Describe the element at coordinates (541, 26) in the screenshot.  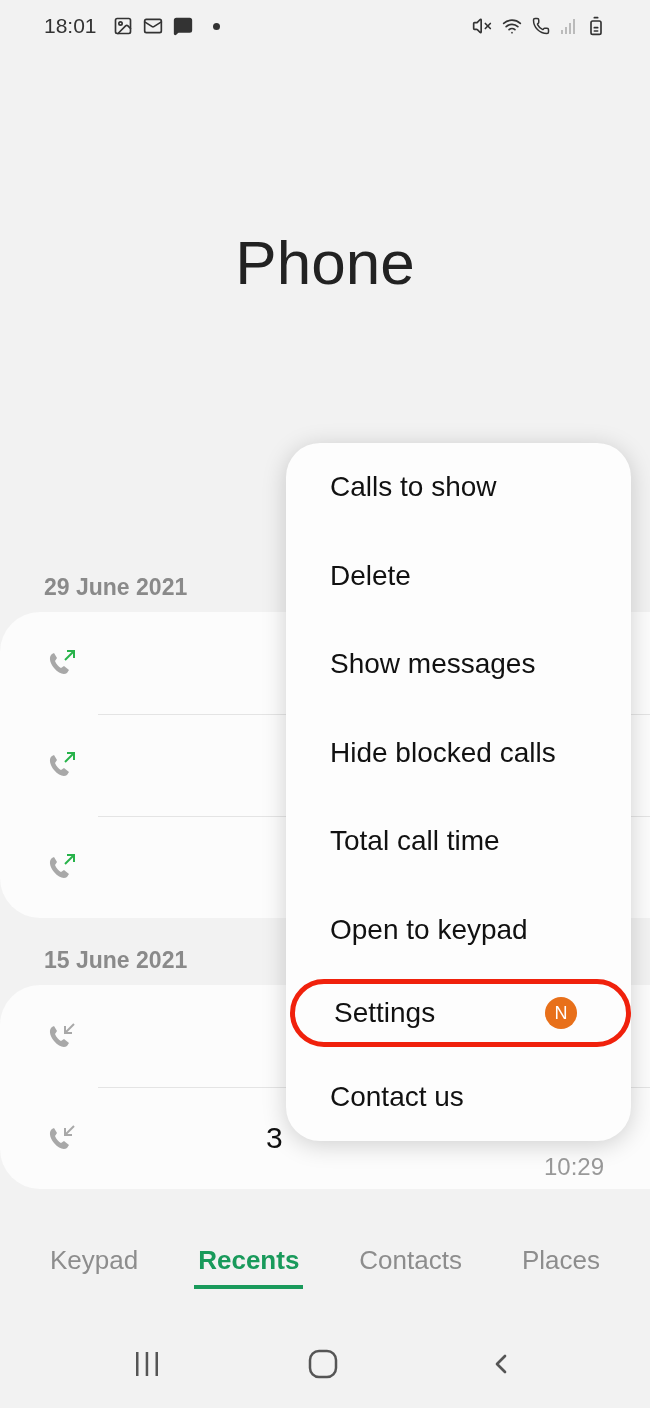
I see `call-icon` at that location.